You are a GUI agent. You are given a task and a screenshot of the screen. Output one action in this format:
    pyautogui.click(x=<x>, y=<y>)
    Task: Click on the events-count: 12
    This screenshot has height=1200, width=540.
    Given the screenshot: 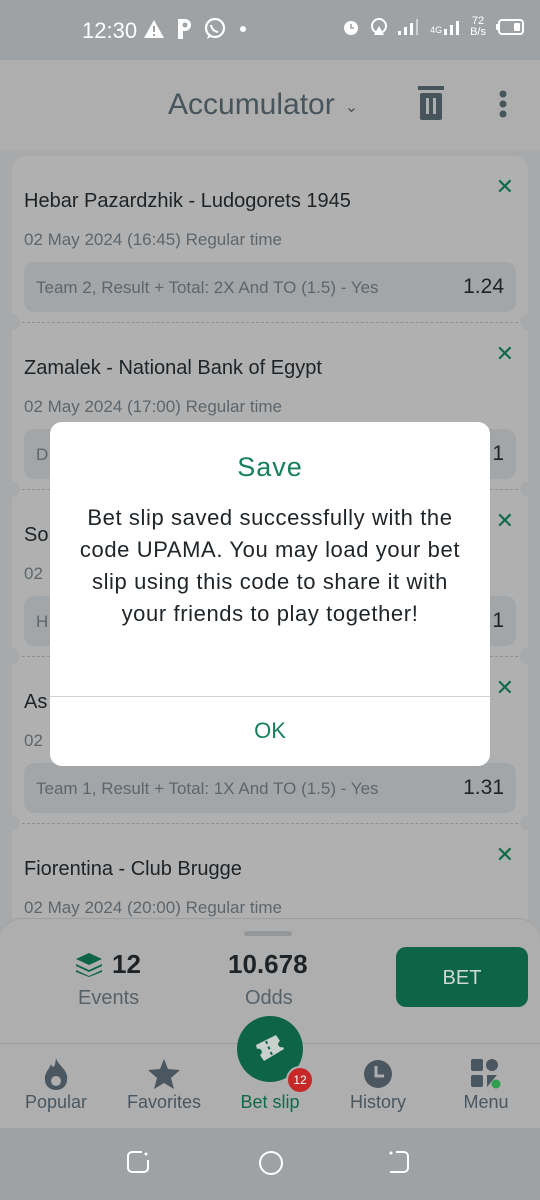 What is the action you would take?
    pyautogui.click(x=126, y=964)
    